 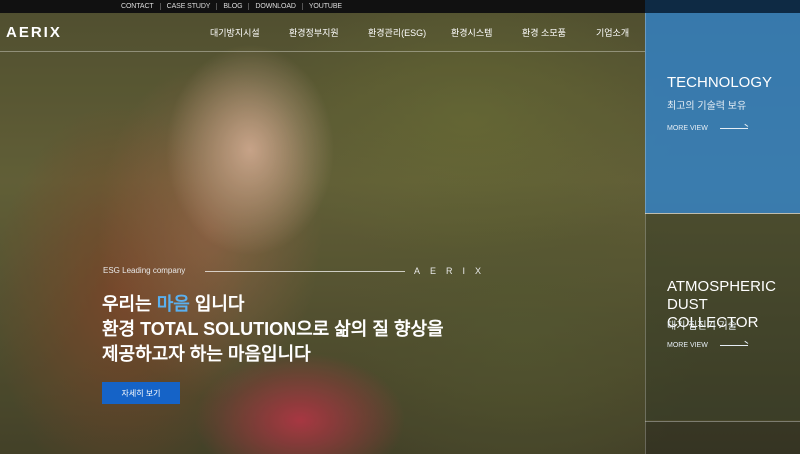 What do you see at coordinates (314, 32) in the screenshot?
I see `nav-item-gov-support: 환경정부지원` at bounding box center [314, 32].